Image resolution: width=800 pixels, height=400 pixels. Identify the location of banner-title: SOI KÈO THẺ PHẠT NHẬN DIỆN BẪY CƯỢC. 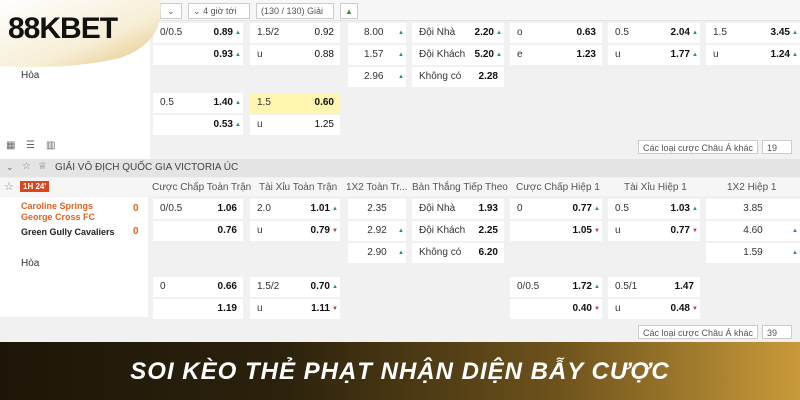
(400, 371).